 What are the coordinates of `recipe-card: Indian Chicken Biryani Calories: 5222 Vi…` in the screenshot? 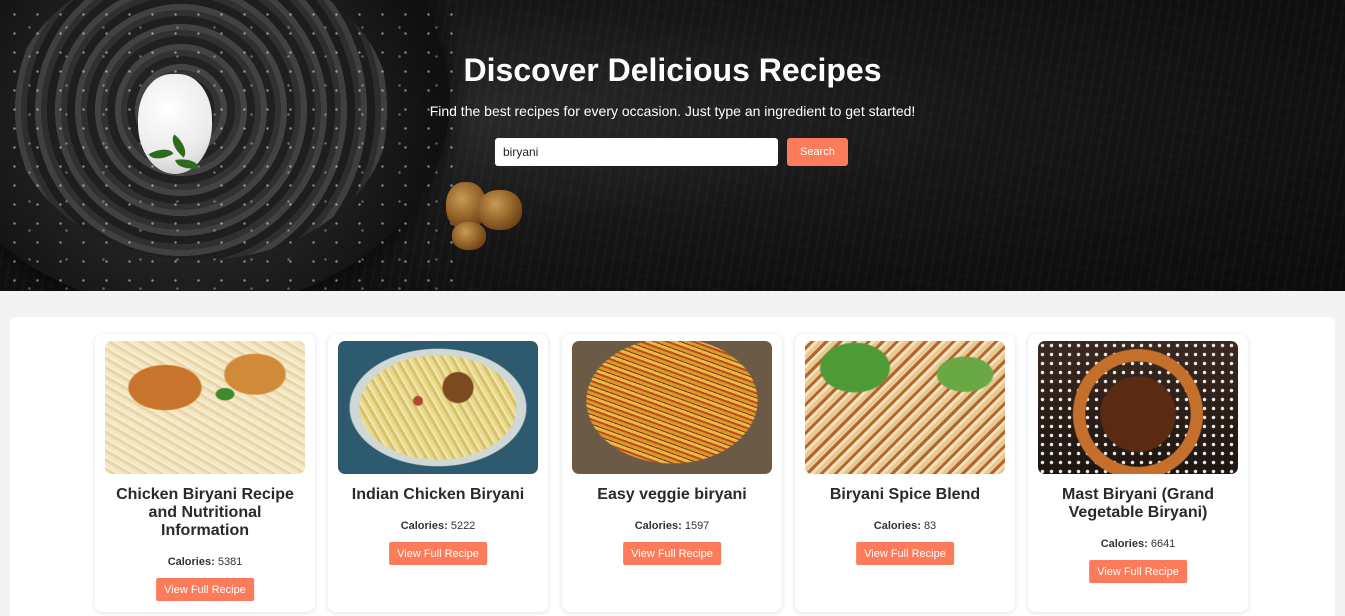 It's located at (438, 473).